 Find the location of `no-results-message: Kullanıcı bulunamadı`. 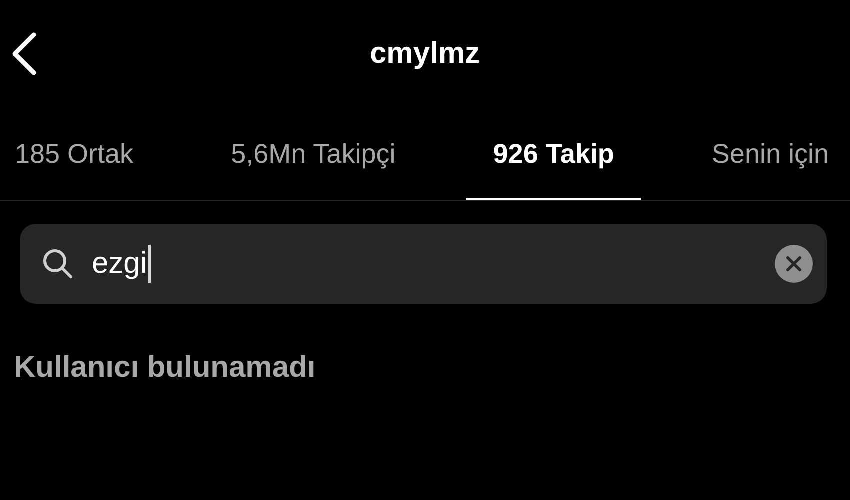

no-results-message: Kullanıcı bulunamadı is located at coordinates (165, 368).